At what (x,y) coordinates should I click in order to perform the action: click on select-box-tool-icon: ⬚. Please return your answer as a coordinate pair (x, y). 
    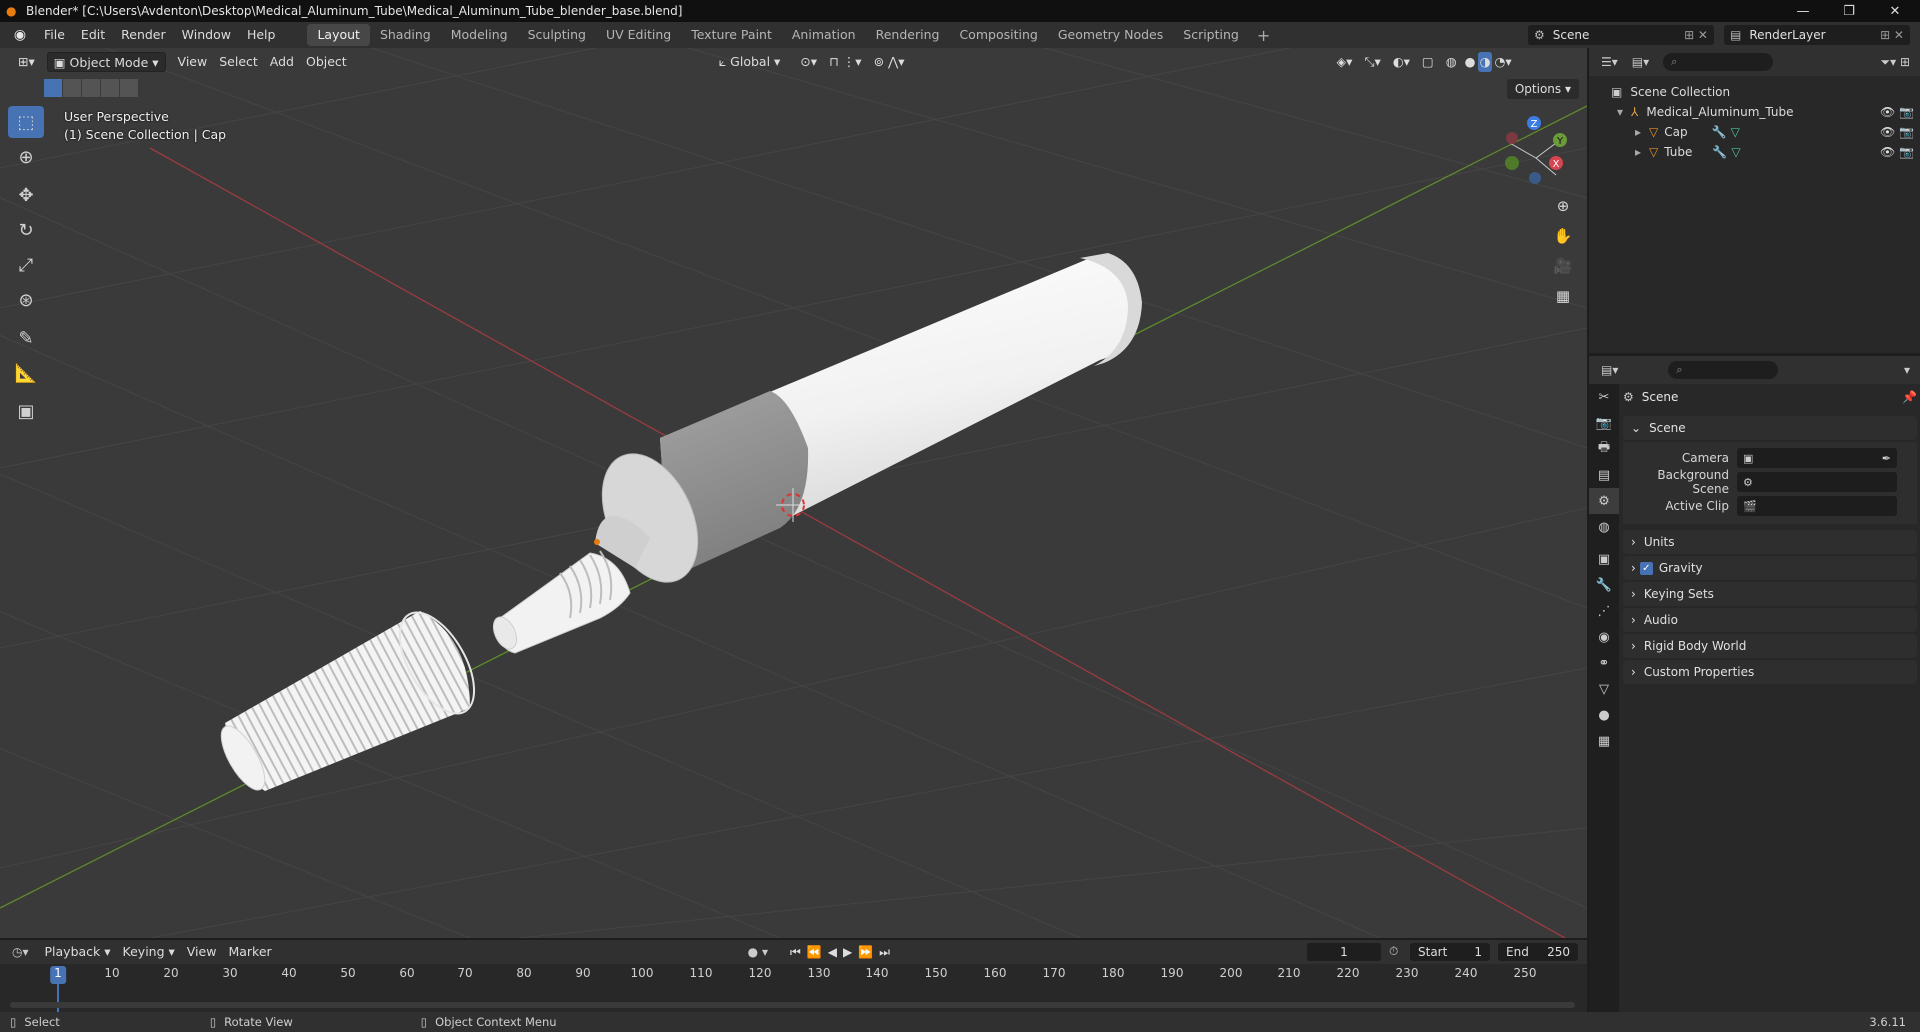
    Looking at the image, I should click on (26, 122).